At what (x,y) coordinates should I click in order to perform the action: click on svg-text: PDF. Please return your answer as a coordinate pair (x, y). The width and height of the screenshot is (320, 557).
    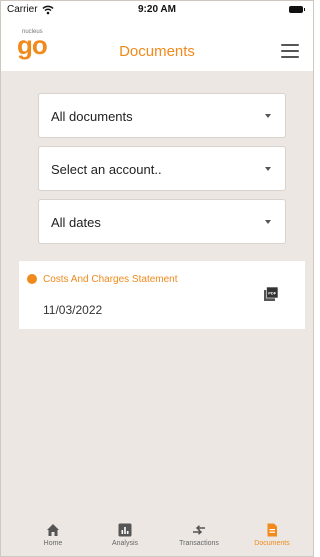
    Looking at the image, I should click on (272, 293).